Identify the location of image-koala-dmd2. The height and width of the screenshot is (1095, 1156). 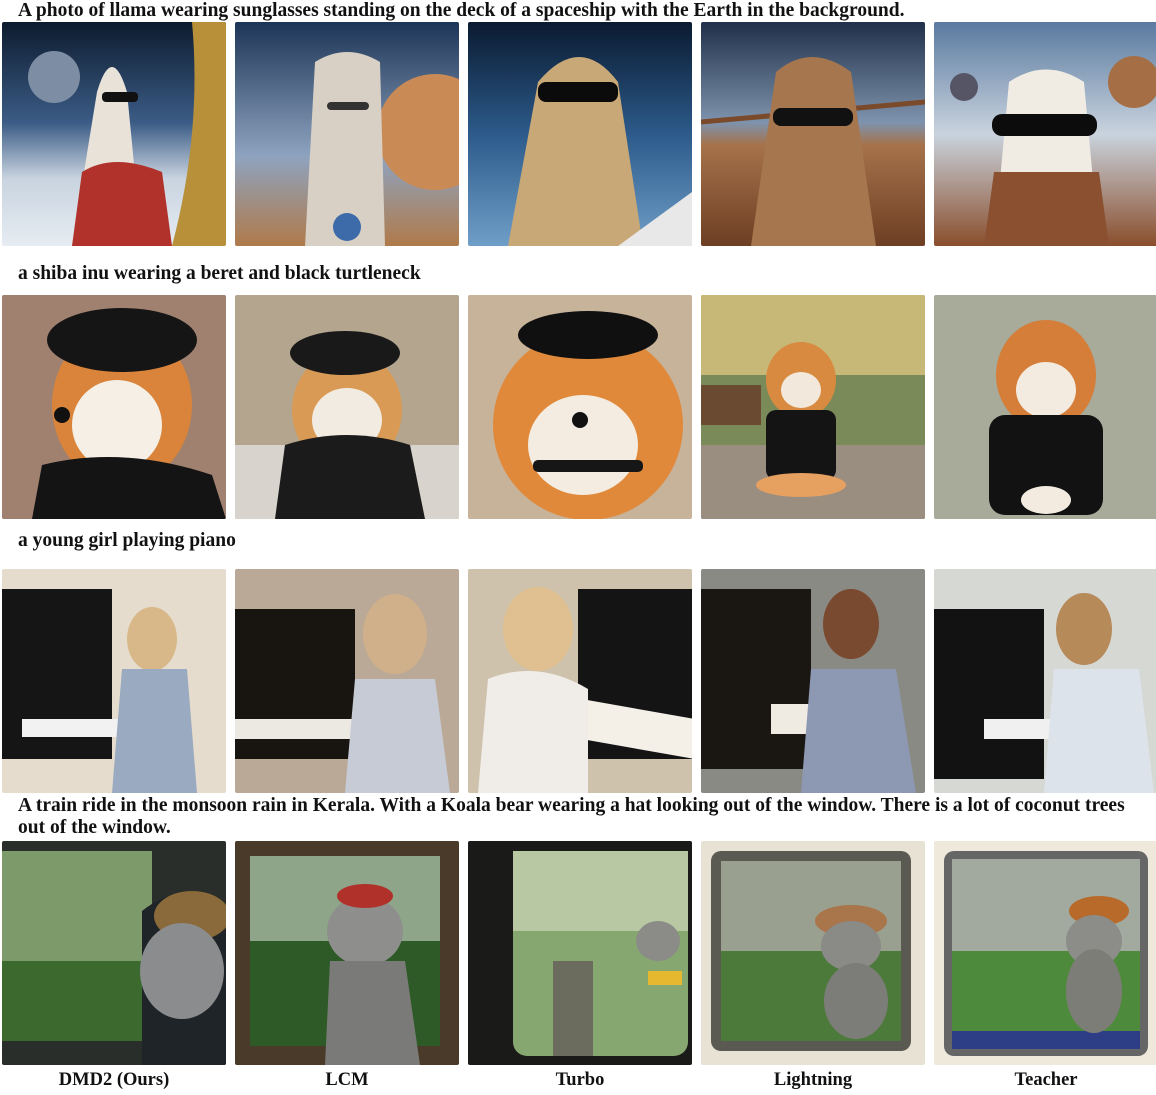
(114, 953).